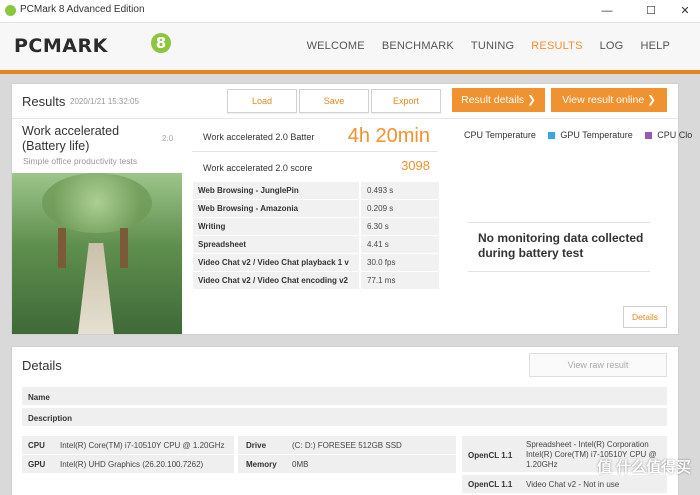 The image size is (700, 495). Describe the element at coordinates (50, 418) in the screenshot. I see `description-label: Description` at that location.